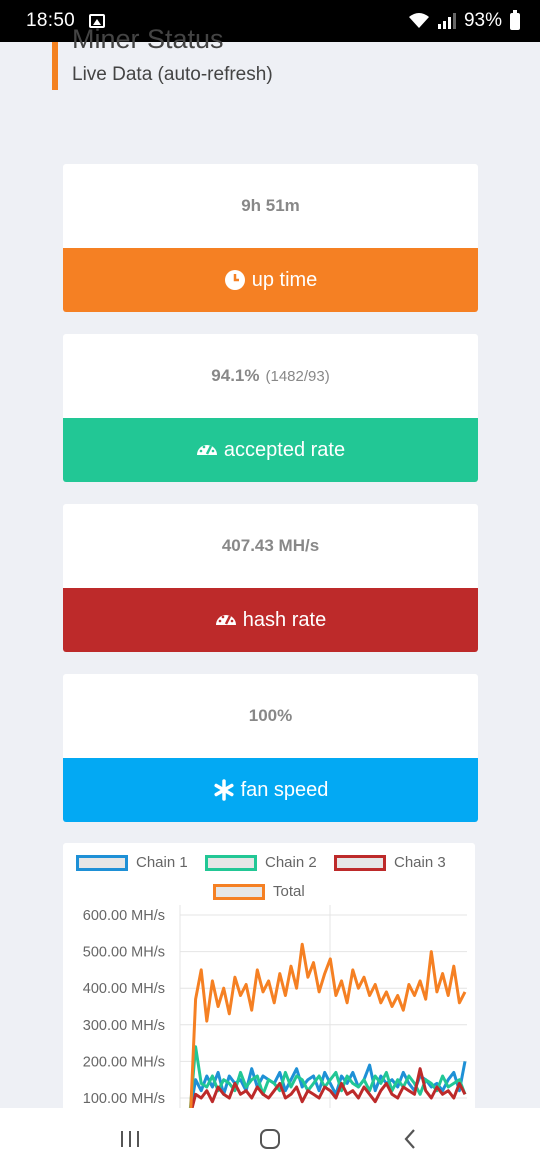  I want to click on uptime-label: up time, so click(284, 279).